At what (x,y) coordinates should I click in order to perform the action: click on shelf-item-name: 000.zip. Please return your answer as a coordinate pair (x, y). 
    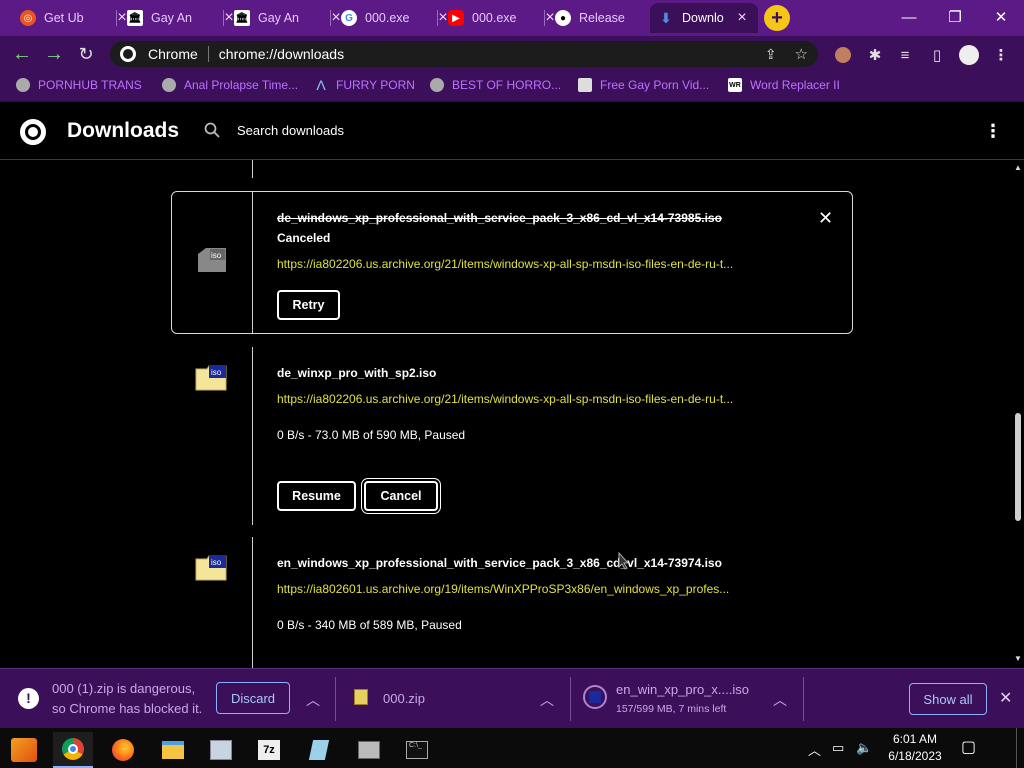
    Looking at the image, I should click on (404, 698).